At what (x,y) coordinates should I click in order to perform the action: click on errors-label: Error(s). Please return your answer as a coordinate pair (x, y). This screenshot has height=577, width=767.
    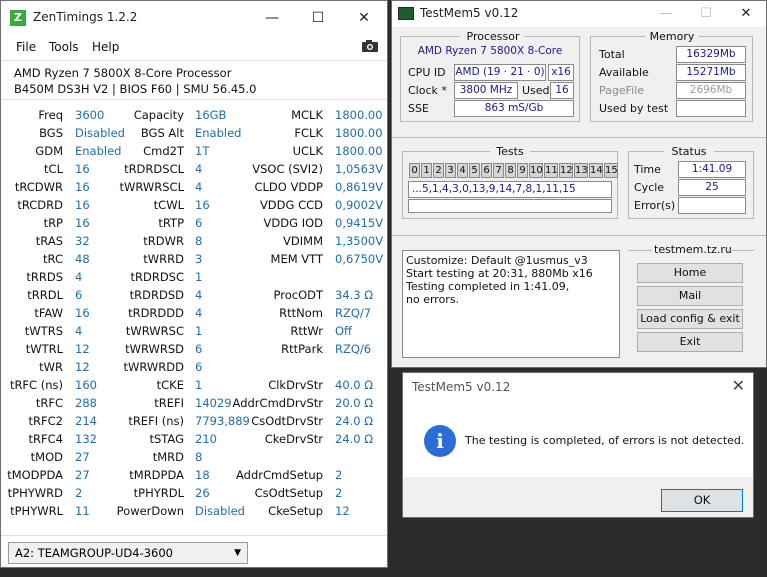
    Looking at the image, I should click on (655, 205).